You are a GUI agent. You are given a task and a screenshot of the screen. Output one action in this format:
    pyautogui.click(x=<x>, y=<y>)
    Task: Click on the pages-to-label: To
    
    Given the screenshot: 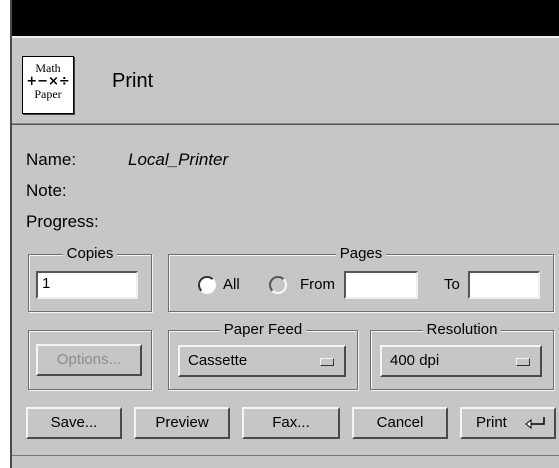 What is the action you would take?
    pyautogui.click(x=452, y=284)
    